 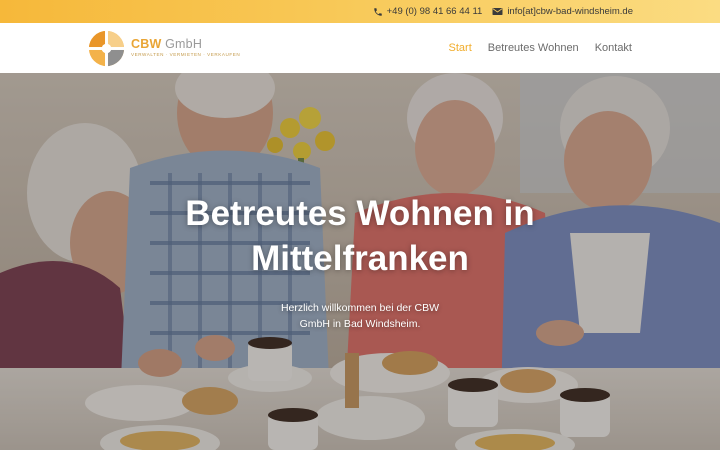 What do you see at coordinates (570, 11) in the screenshot?
I see `email-address: info[at]cbw-bad-windsheim.de` at bounding box center [570, 11].